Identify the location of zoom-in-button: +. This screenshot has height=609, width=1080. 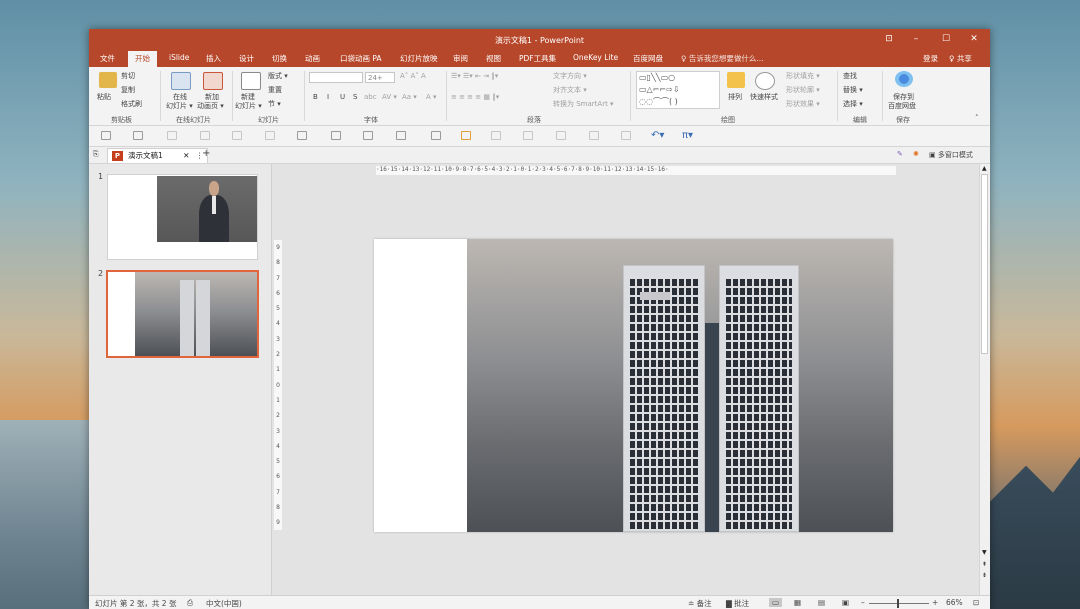
(935, 602).